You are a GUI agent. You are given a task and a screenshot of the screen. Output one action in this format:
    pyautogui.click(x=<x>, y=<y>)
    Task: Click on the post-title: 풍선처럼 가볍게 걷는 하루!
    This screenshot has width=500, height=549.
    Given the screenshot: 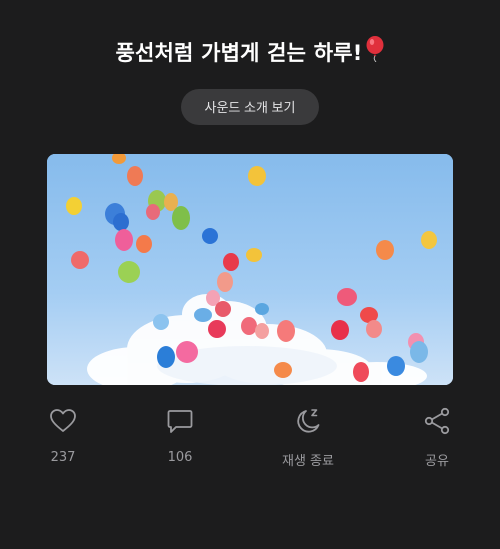 What is the action you would take?
    pyautogui.click(x=250, y=51)
    